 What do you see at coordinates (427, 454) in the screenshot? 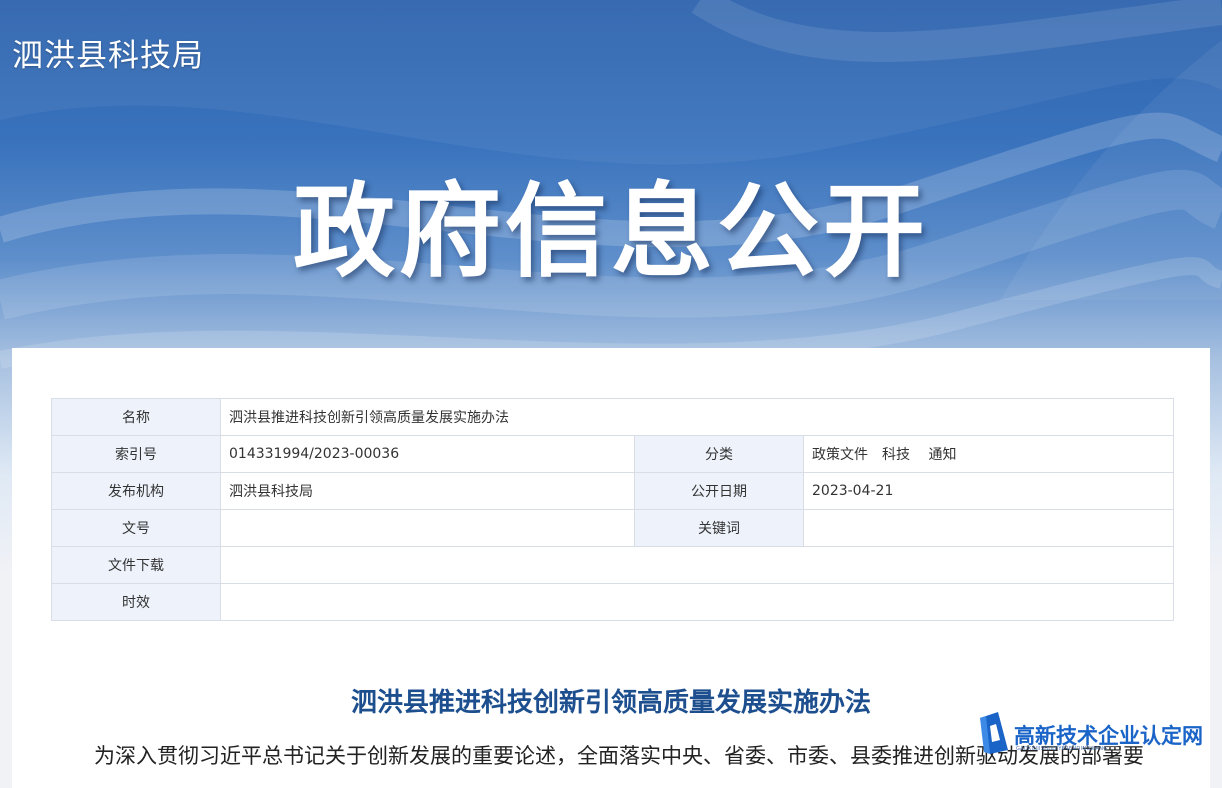
I see `index-value: 014331994/2023-00036` at bounding box center [427, 454].